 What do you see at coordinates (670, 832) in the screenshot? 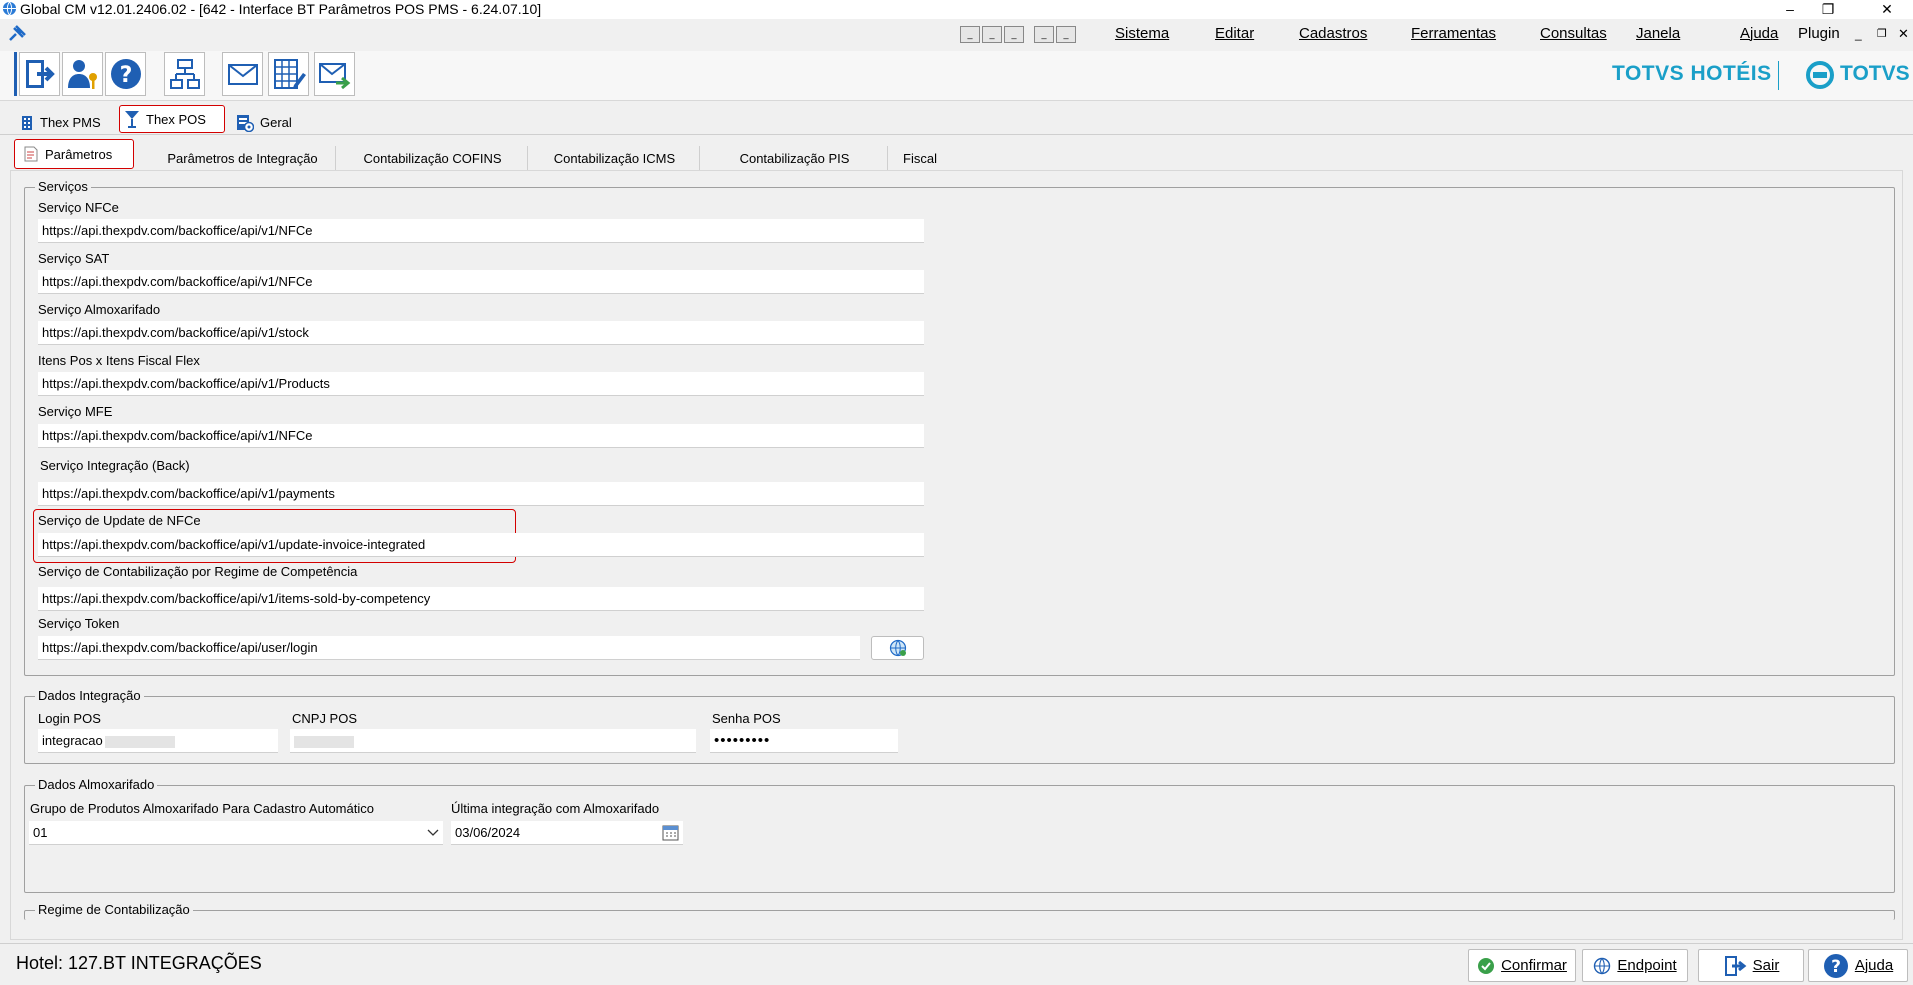
I see `calendar-icon` at bounding box center [670, 832].